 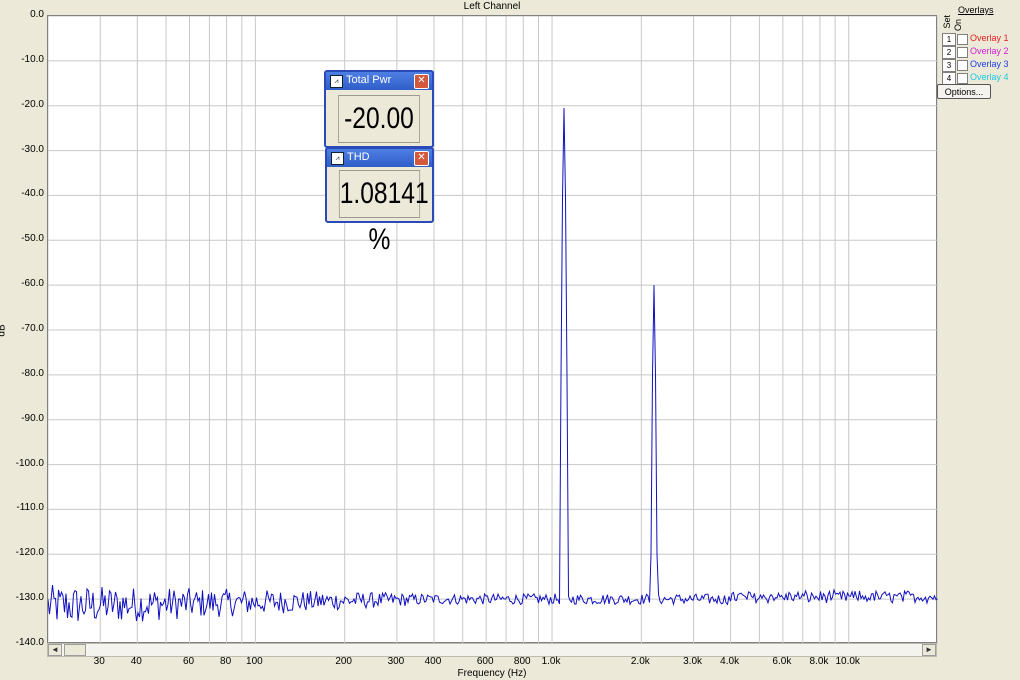 What do you see at coordinates (396, 661) in the screenshot?
I see `x-tick-label: 300` at bounding box center [396, 661].